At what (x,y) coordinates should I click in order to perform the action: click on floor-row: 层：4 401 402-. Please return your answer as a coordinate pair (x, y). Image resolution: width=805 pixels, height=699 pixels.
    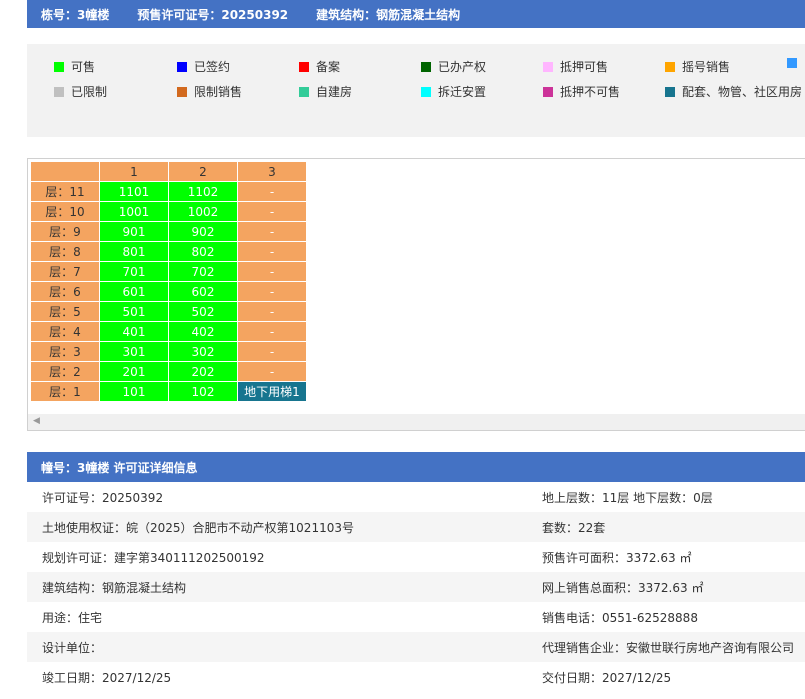
    Looking at the image, I should click on (168, 331).